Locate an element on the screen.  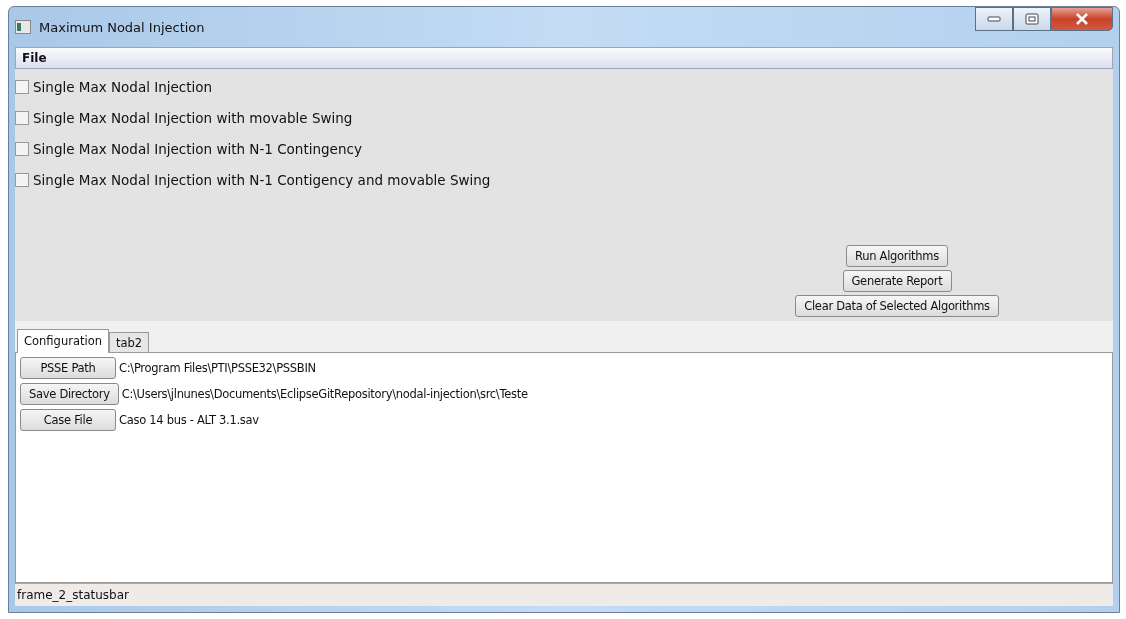
tab: tab2 is located at coordinates (129, 342).